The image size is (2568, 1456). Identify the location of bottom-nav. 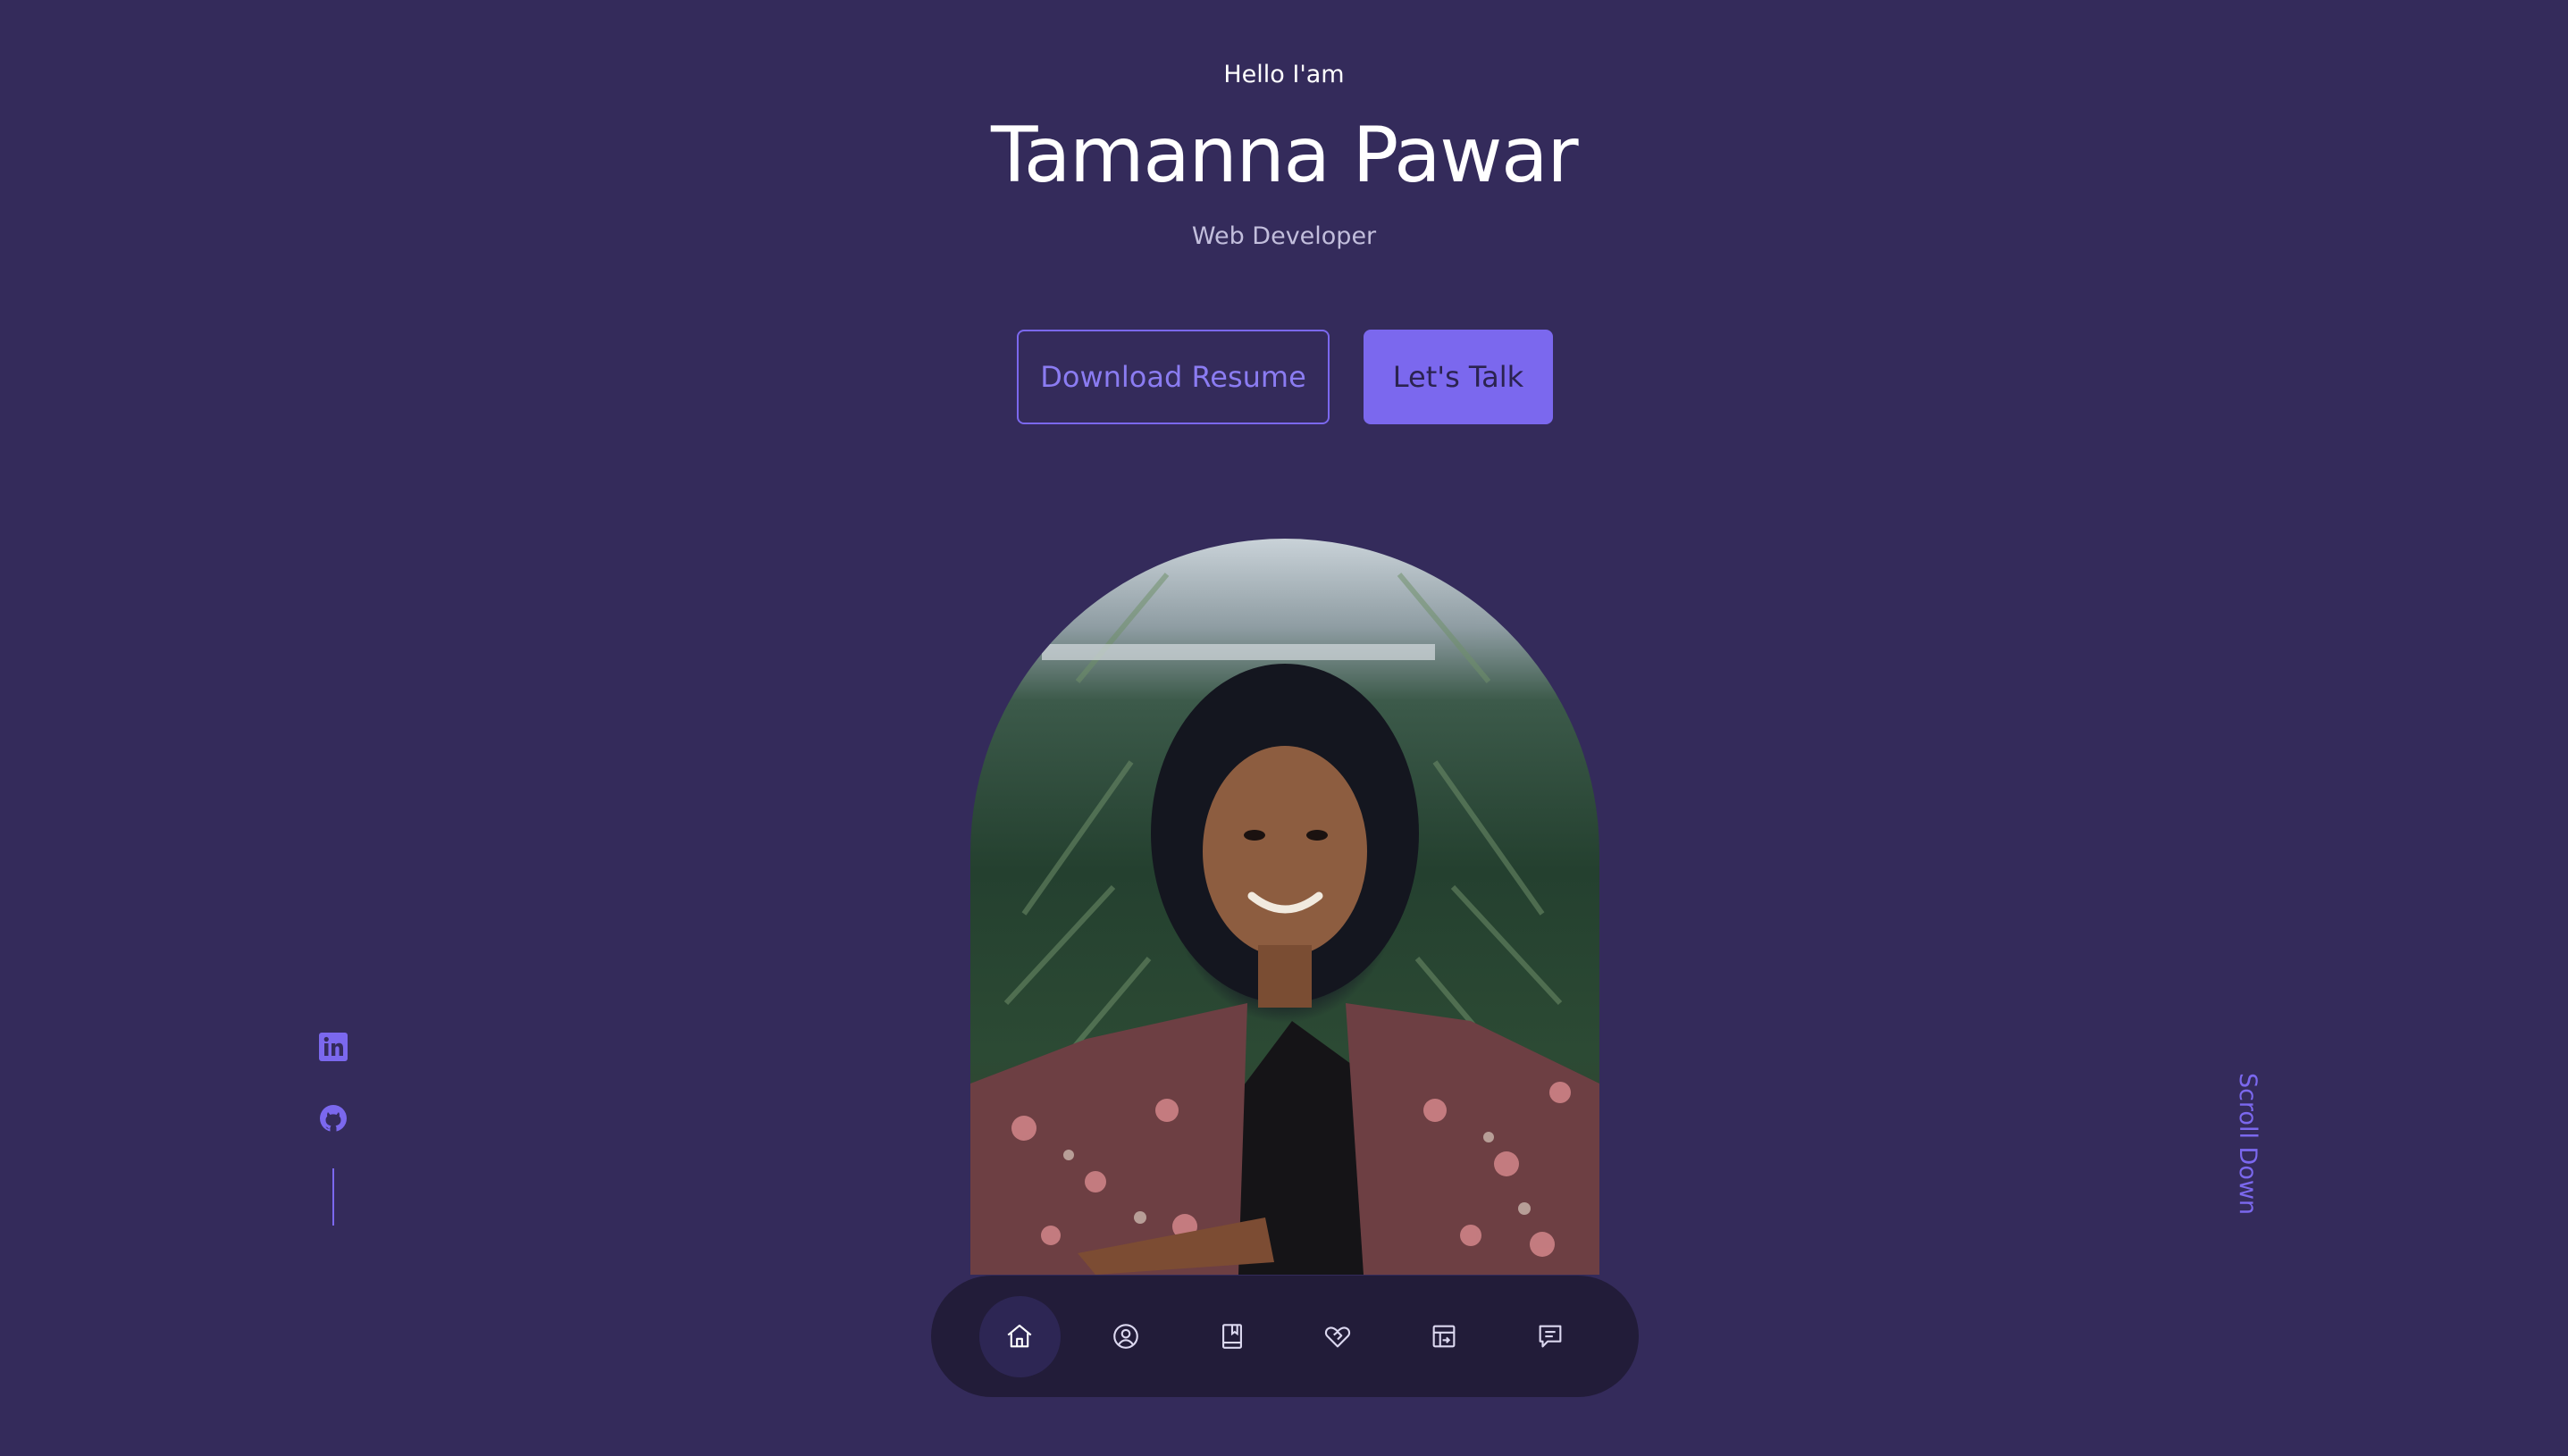
(1285, 1336).